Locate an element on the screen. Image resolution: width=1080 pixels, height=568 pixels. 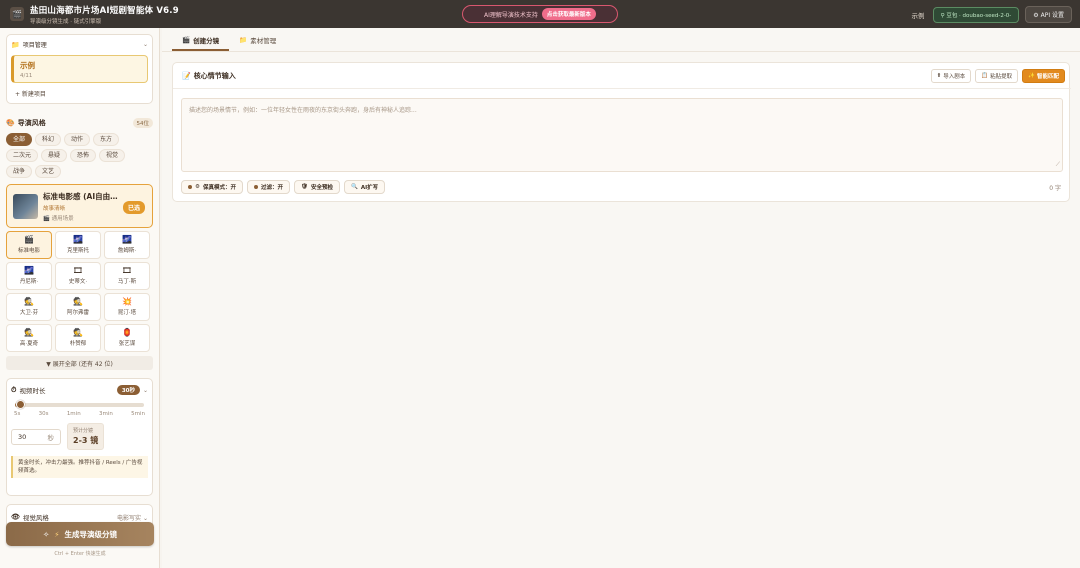
director-cell: 🕵 大卫·芬 is located at coordinates (29, 307).